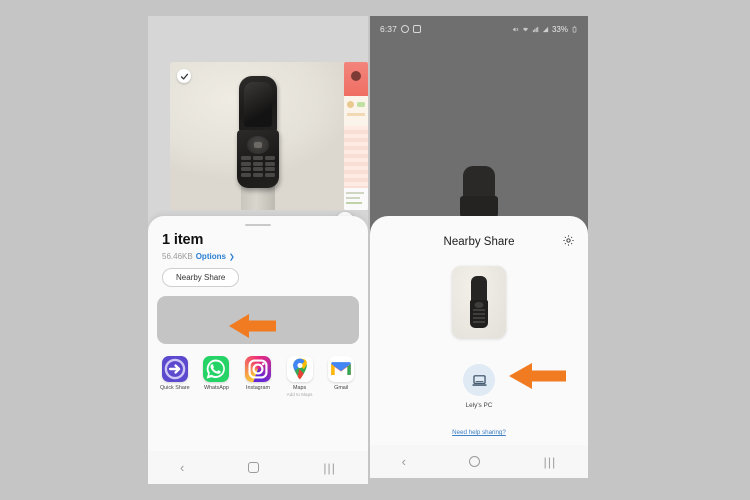  I want to click on share-item-count: 1 item, so click(183, 240).